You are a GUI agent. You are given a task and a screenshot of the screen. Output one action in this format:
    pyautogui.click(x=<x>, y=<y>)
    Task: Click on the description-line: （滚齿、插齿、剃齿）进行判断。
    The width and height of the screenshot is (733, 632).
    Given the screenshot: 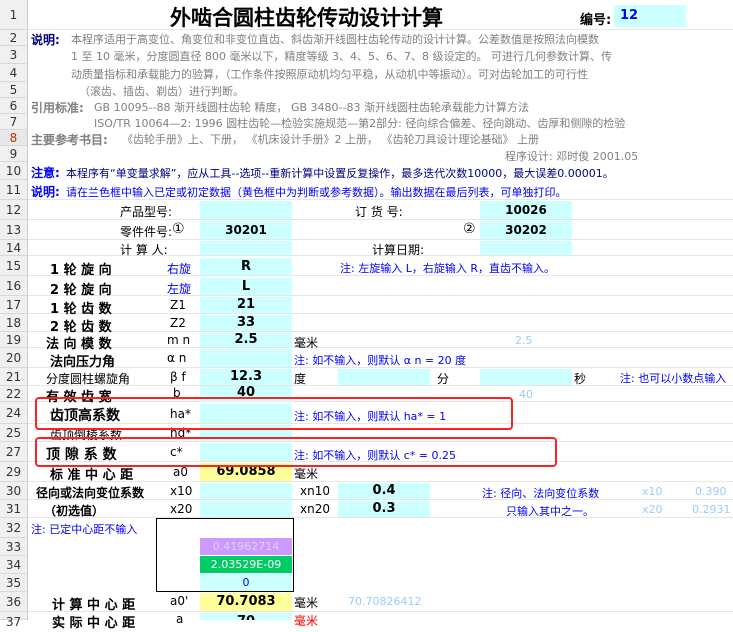 What is the action you would take?
    pyautogui.click(x=161, y=91)
    